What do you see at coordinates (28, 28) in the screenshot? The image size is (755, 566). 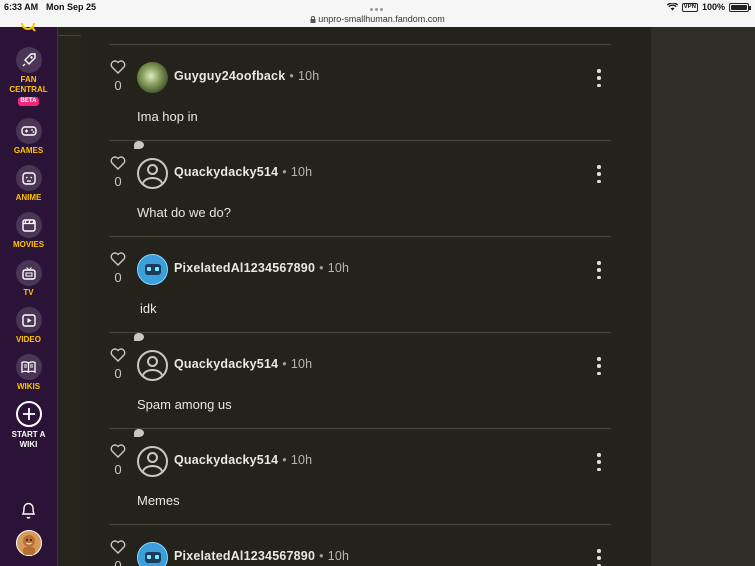 I see `search-icon` at bounding box center [28, 28].